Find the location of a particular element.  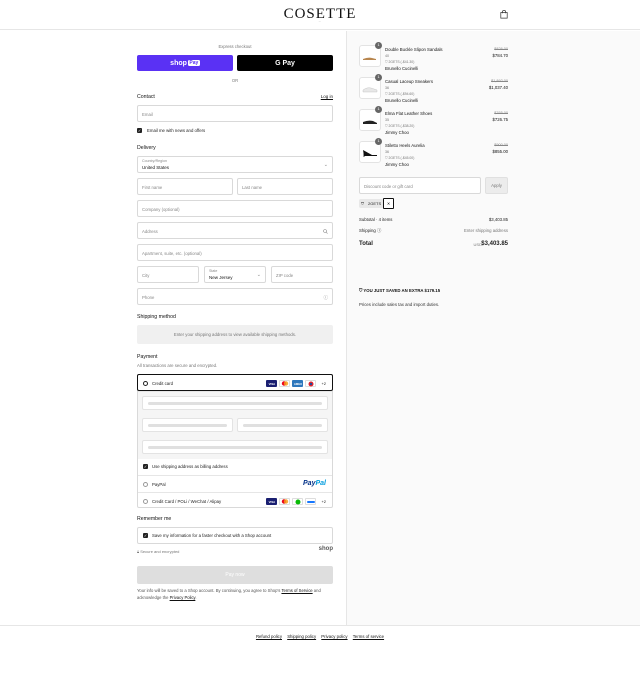

shop-logo: shop is located at coordinates (325, 549).